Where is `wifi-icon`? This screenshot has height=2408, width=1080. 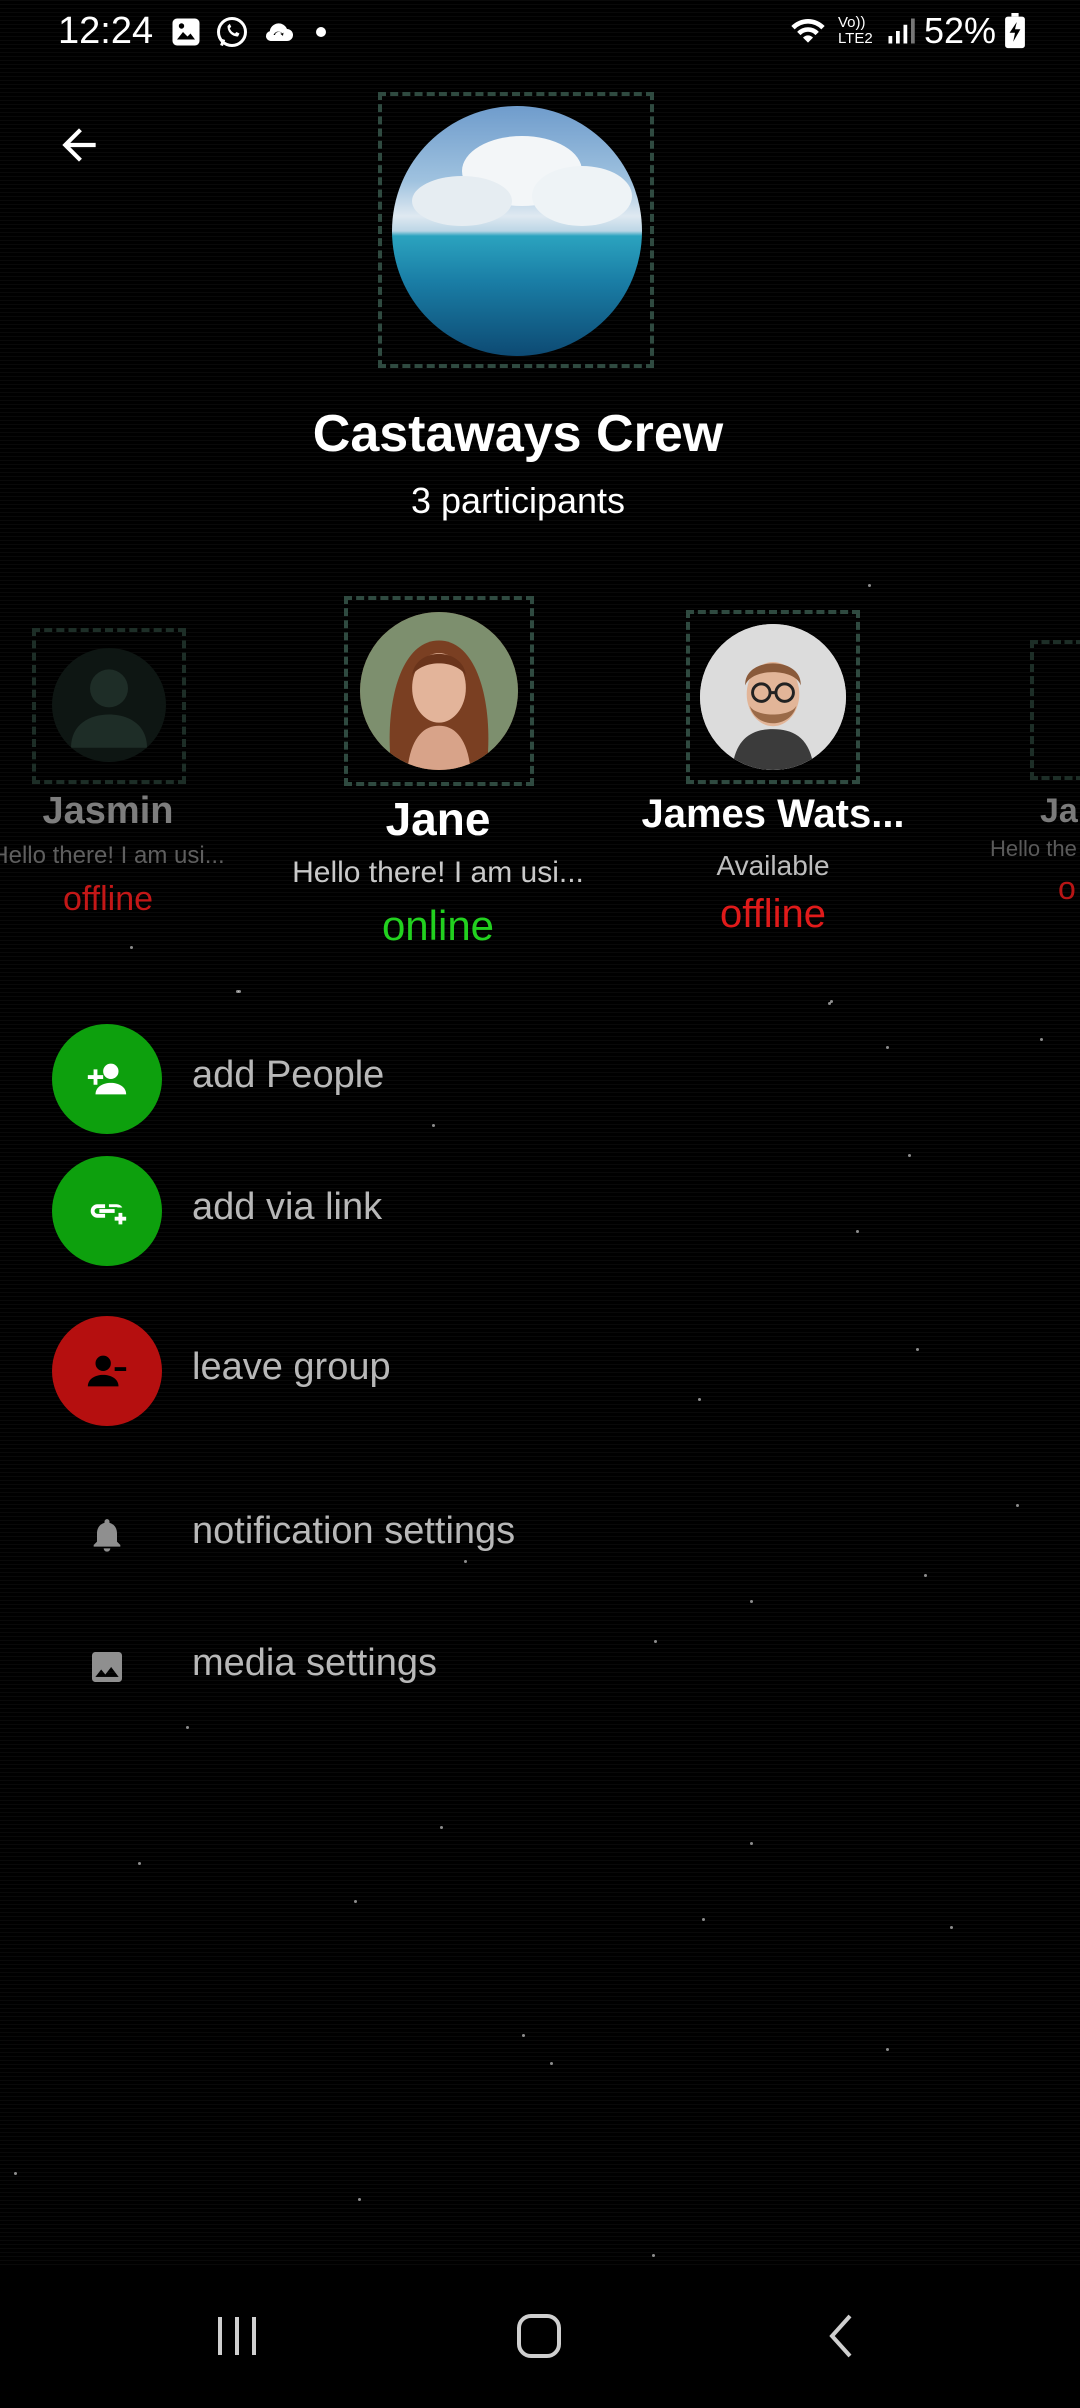
wifi-icon is located at coordinates (808, 31).